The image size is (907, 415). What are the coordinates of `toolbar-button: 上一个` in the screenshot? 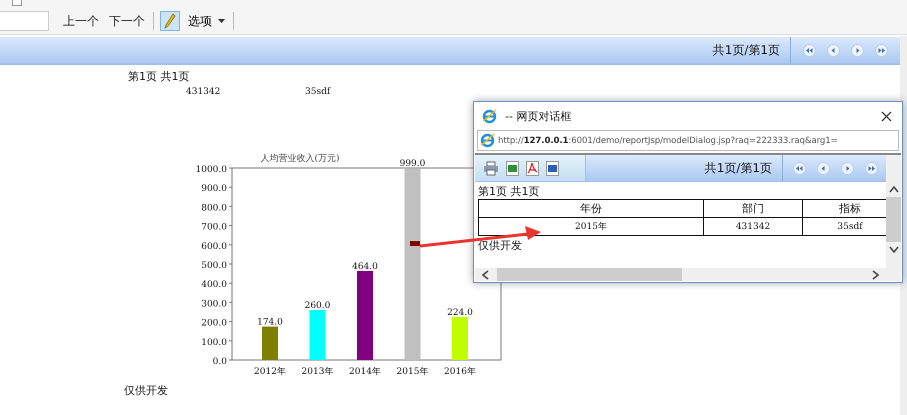 It's located at (81, 21).